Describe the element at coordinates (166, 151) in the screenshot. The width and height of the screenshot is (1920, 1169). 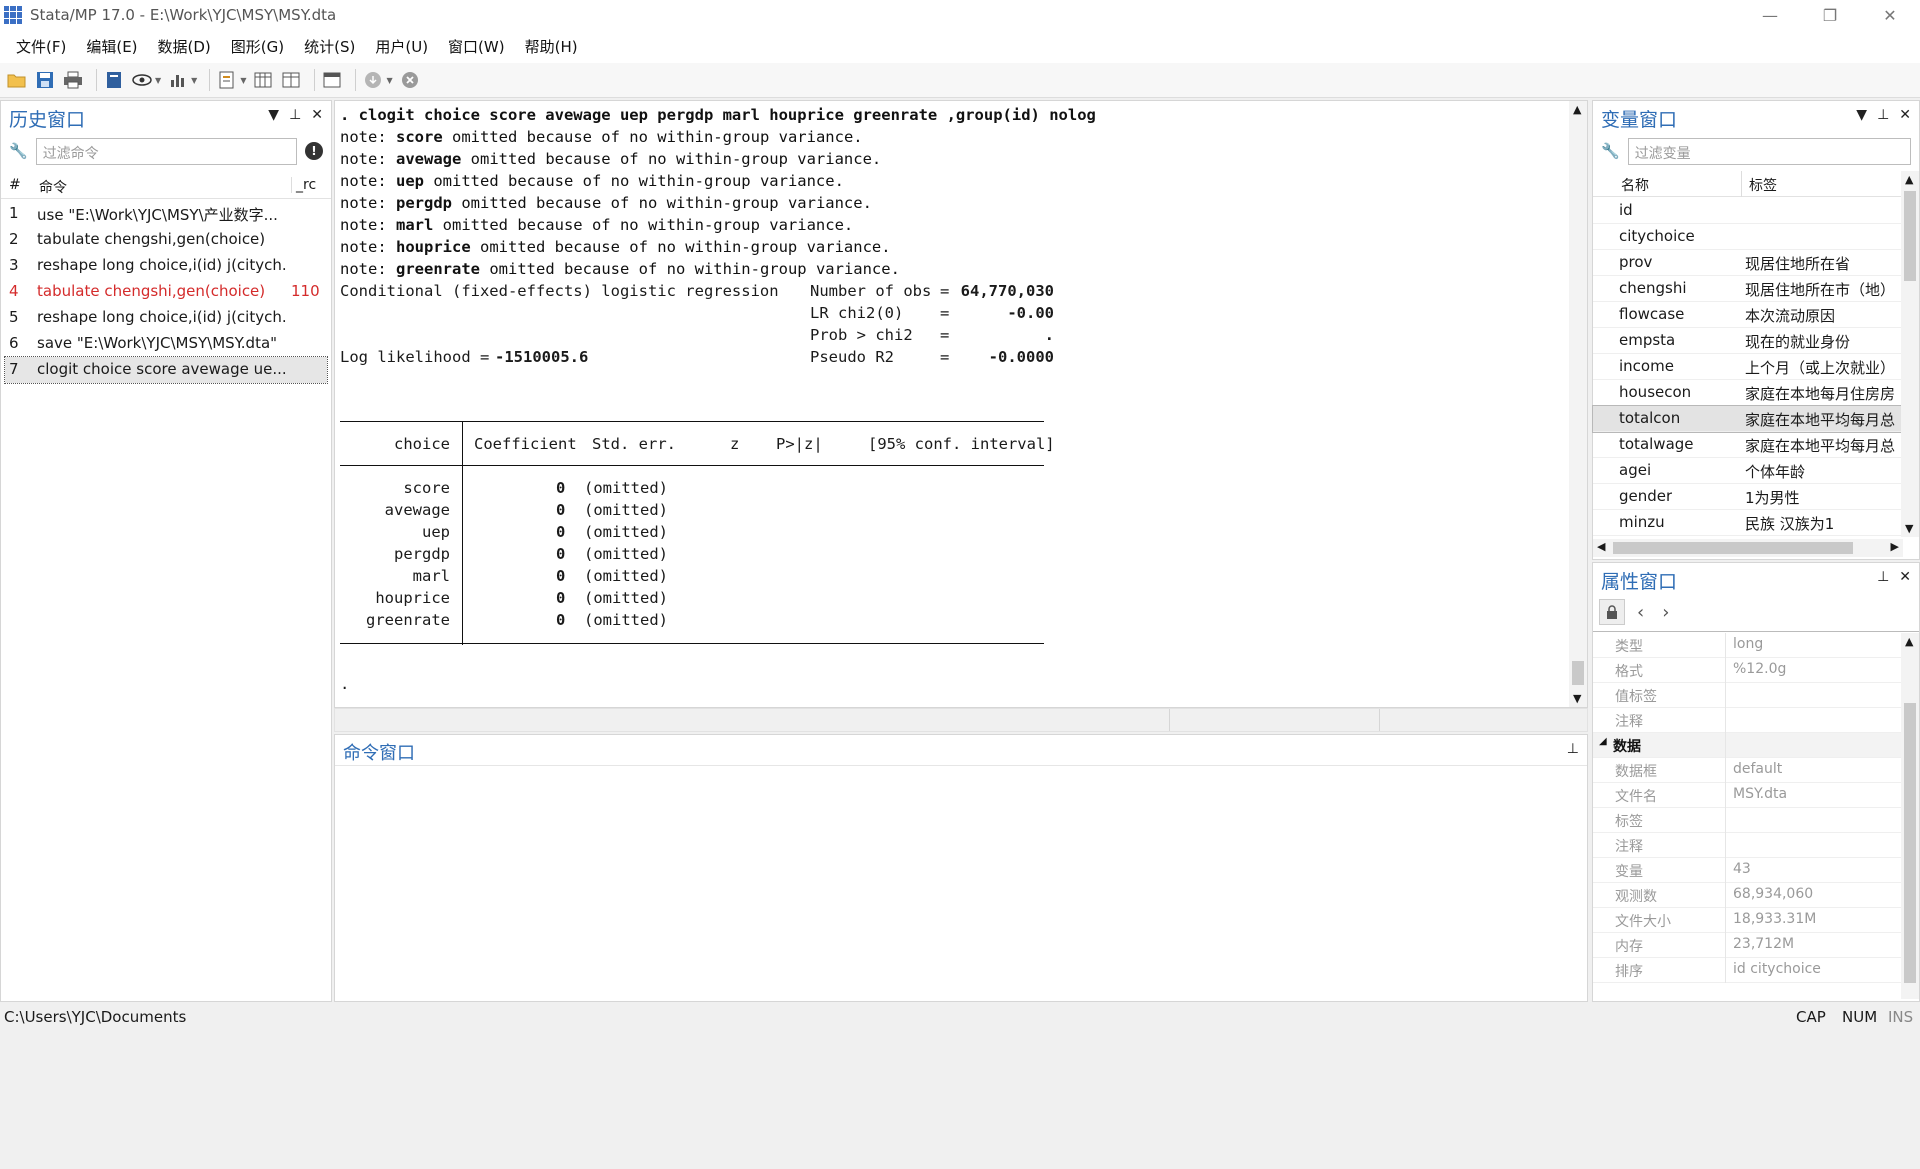
I see `history-filter-input: 过滤命令` at that location.